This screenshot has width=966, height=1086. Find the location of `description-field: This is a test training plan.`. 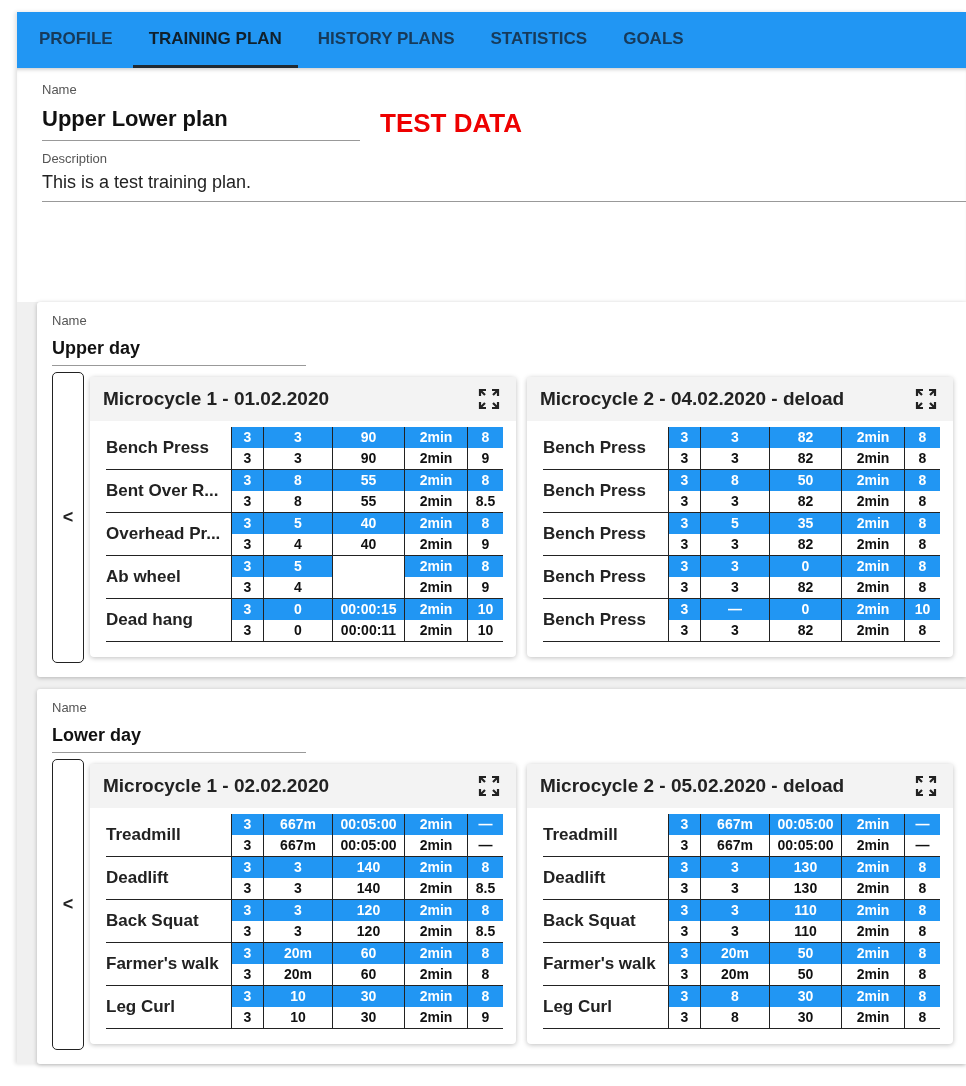

description-field: This is a test training plan. is located at coordinates (504, 184).